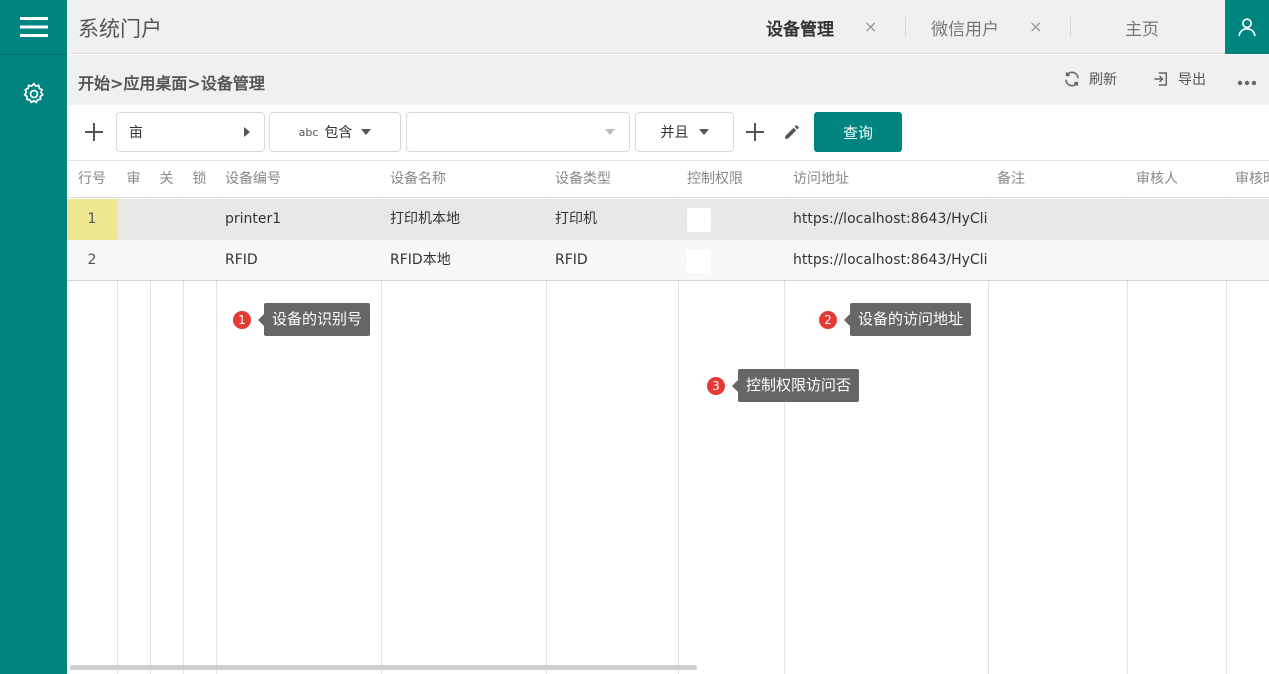 This screenshot has width=1269, height=674. What do you see at coordinates (33, 337) in the screenshot?
I see `sidebar` at bounding box center [33, 337].